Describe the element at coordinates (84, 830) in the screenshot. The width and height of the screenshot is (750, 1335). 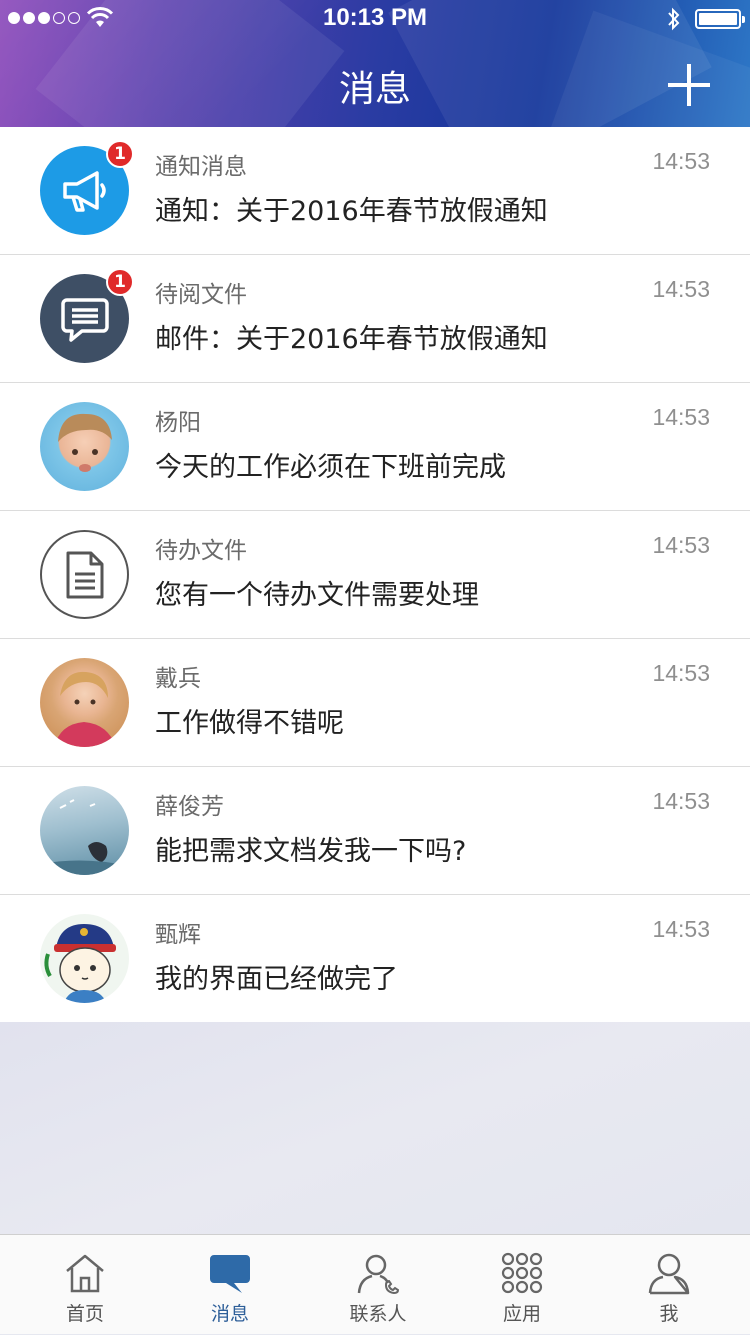
I see `landscape-photo-avatar` at that location.